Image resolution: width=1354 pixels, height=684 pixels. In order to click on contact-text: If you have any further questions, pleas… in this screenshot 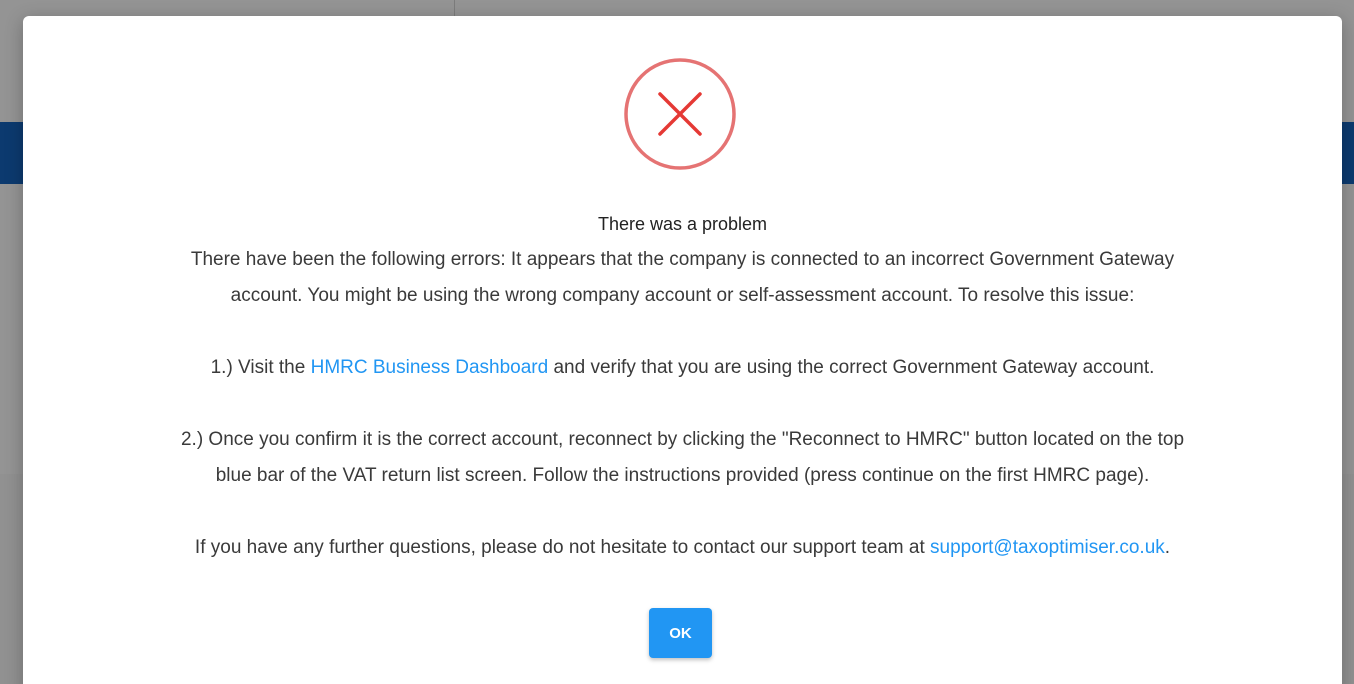, I will do `click(682, 548)`.